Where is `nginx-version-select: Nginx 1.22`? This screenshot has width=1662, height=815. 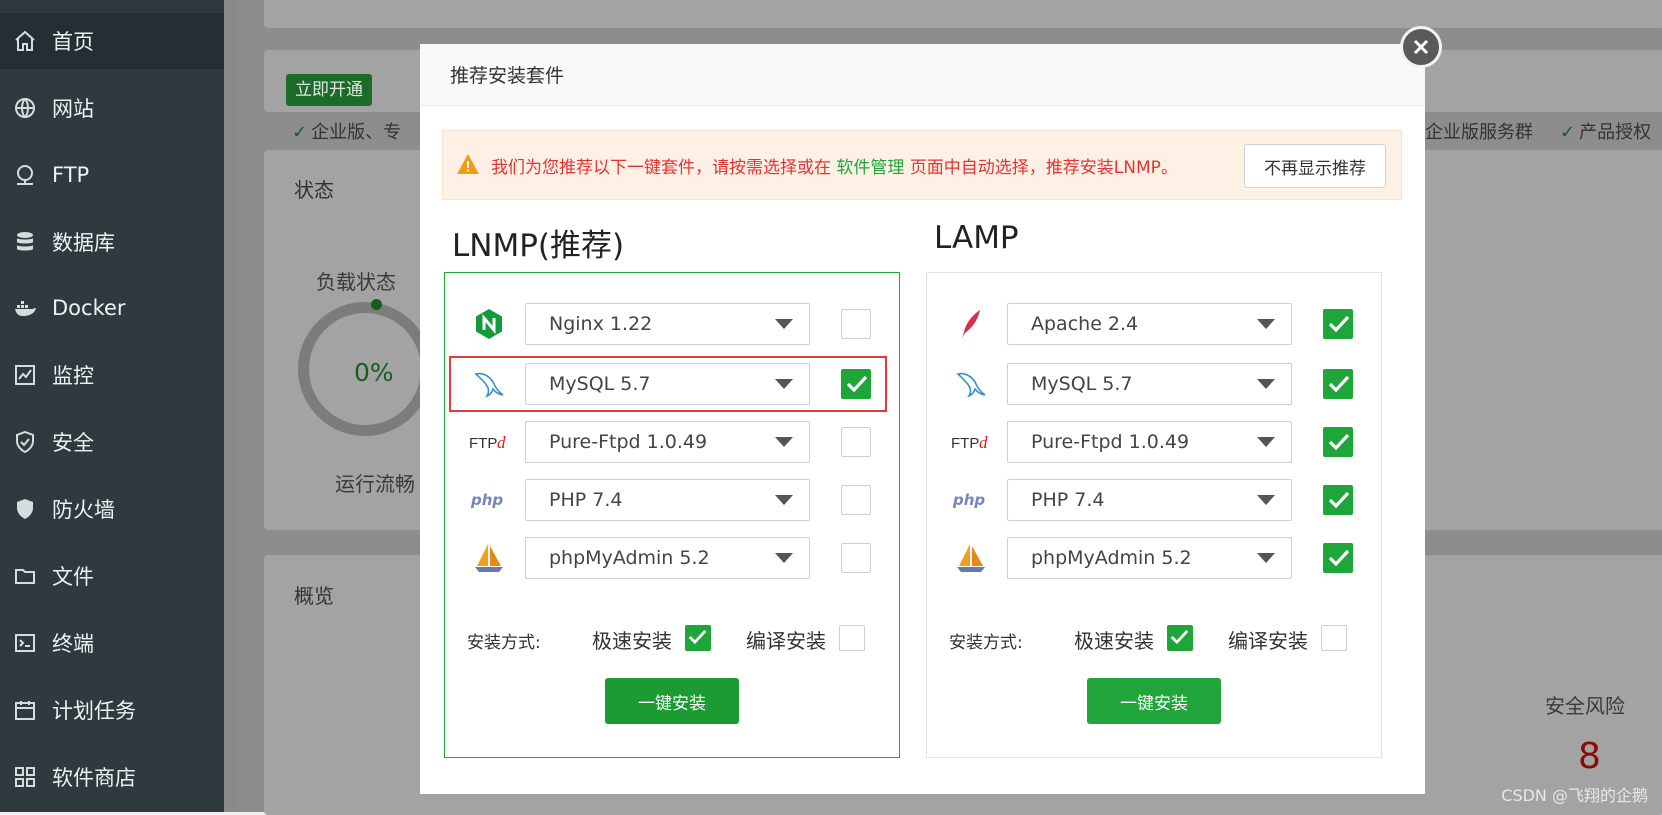 nginx-version-select: Nginx 1.22 is located at coordinates (667, 324).